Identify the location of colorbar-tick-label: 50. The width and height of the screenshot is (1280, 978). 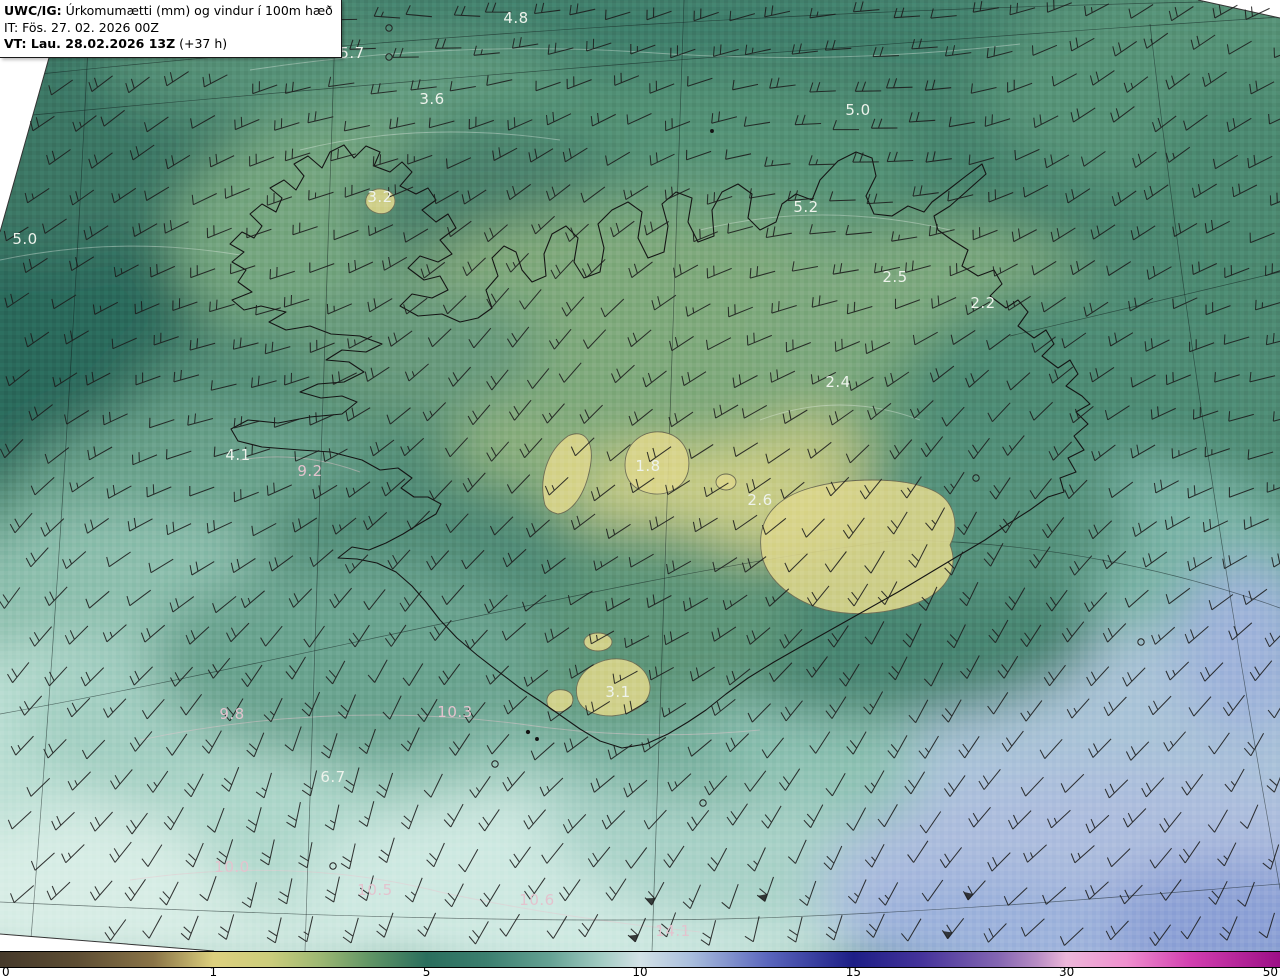
(1270, 971).